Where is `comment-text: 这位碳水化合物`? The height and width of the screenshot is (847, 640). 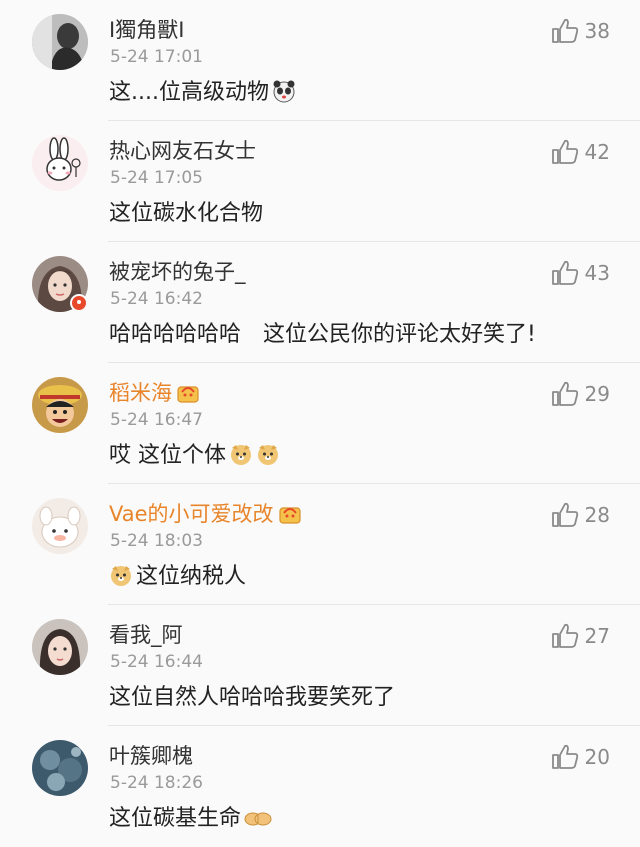 comment-text: 这位碳水化合物 is located at coordinates (186, 213).